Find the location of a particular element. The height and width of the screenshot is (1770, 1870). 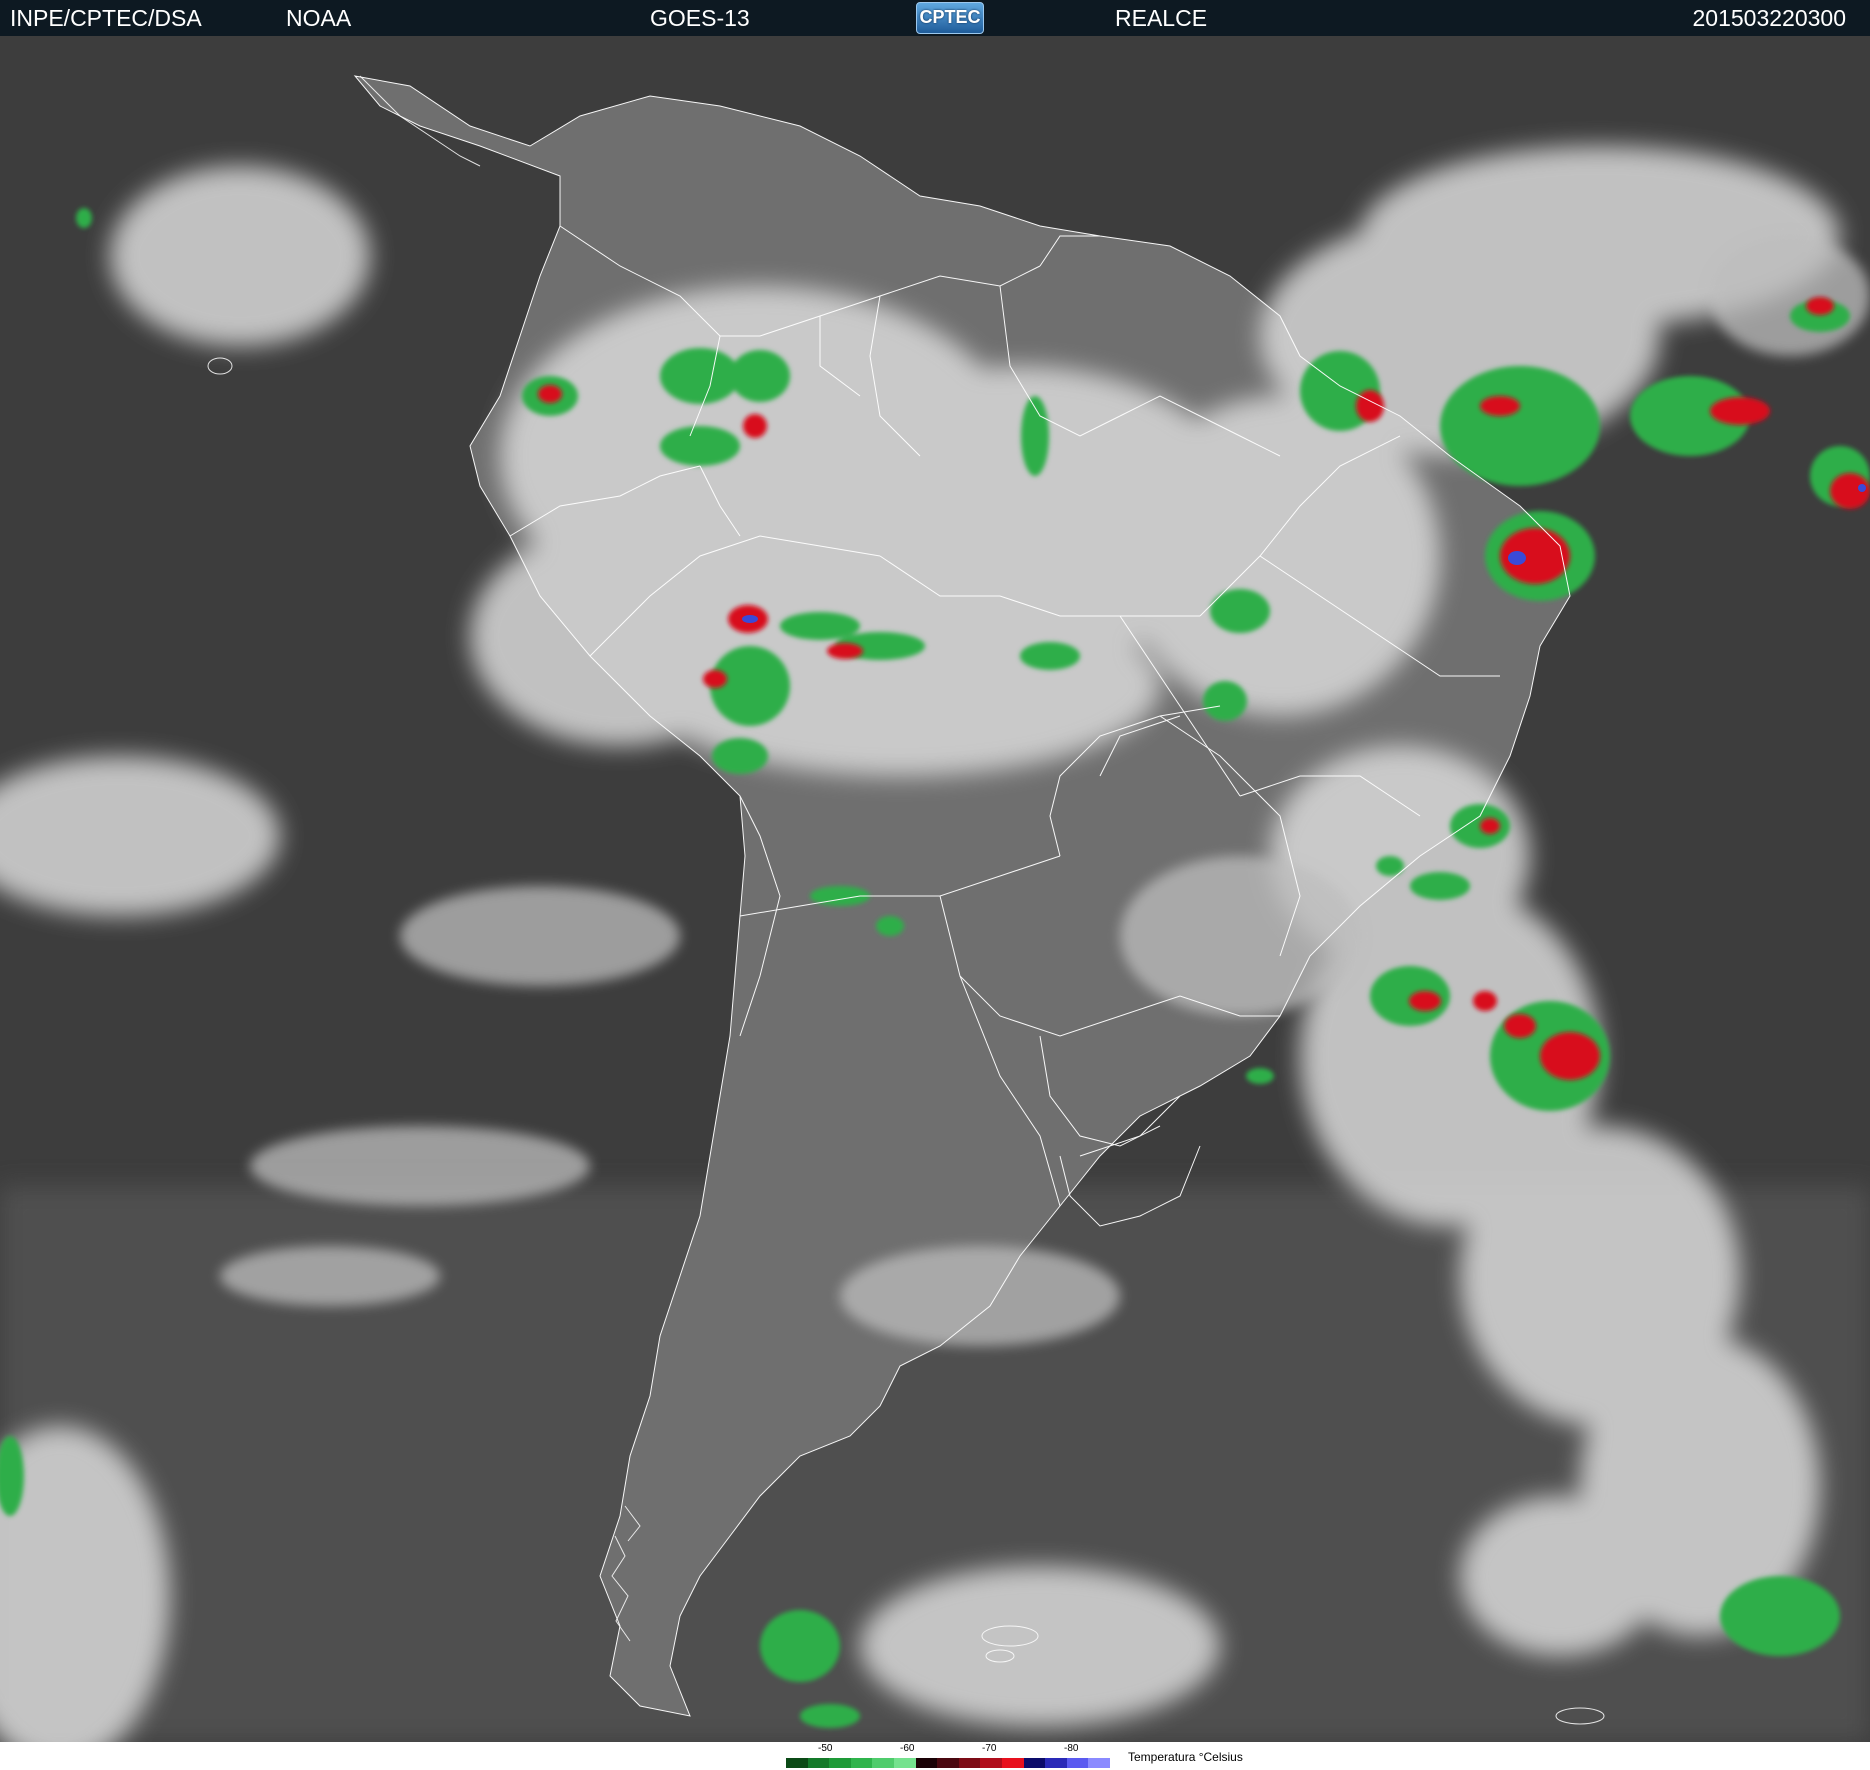

color-bar is located at coordinates (948, 1763).